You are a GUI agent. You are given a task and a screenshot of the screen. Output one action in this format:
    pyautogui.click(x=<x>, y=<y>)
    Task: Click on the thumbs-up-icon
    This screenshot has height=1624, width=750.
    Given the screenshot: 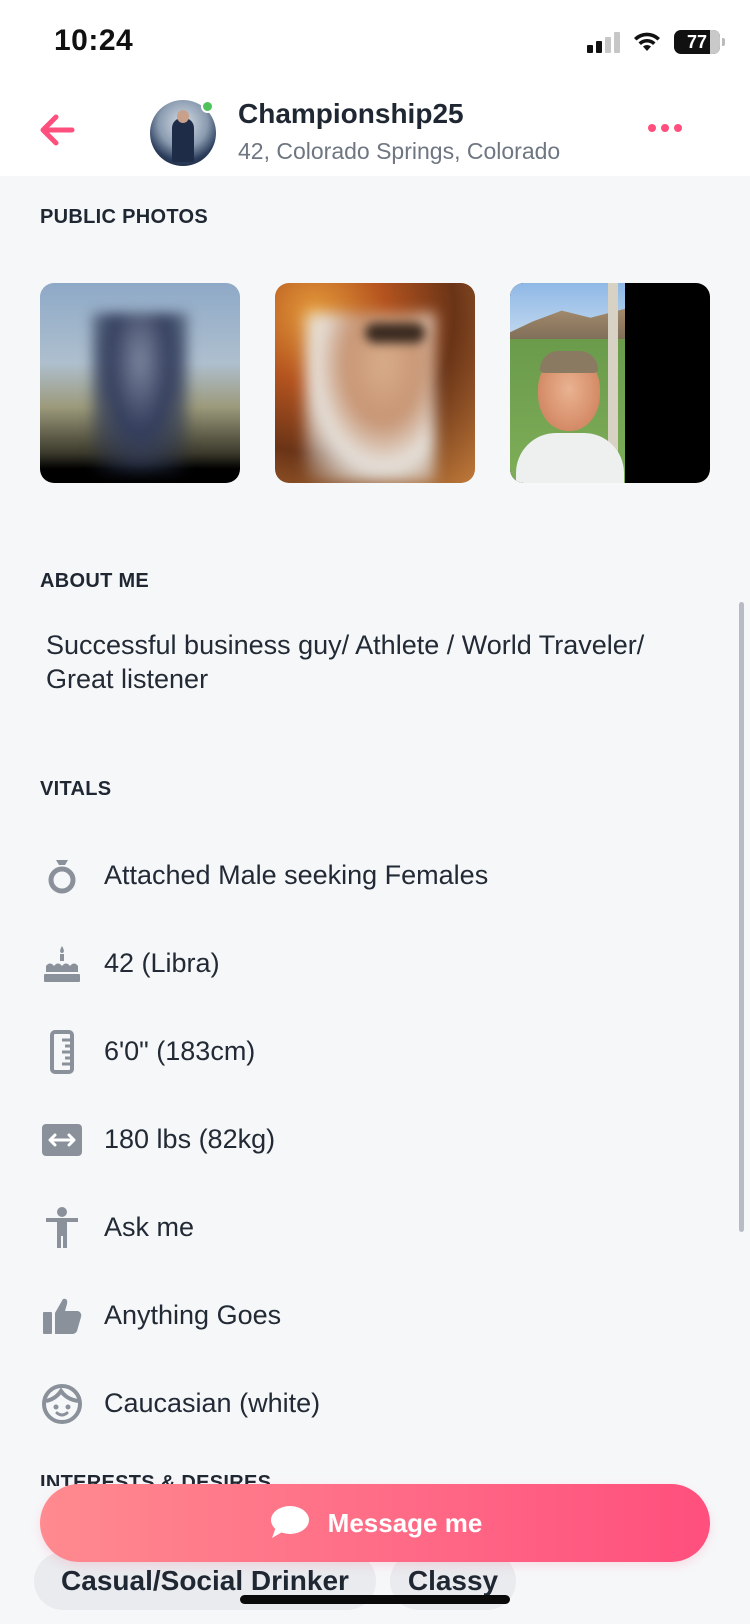 What is the action you would take?
    pyautogui.click(x=62, y=1316)
    